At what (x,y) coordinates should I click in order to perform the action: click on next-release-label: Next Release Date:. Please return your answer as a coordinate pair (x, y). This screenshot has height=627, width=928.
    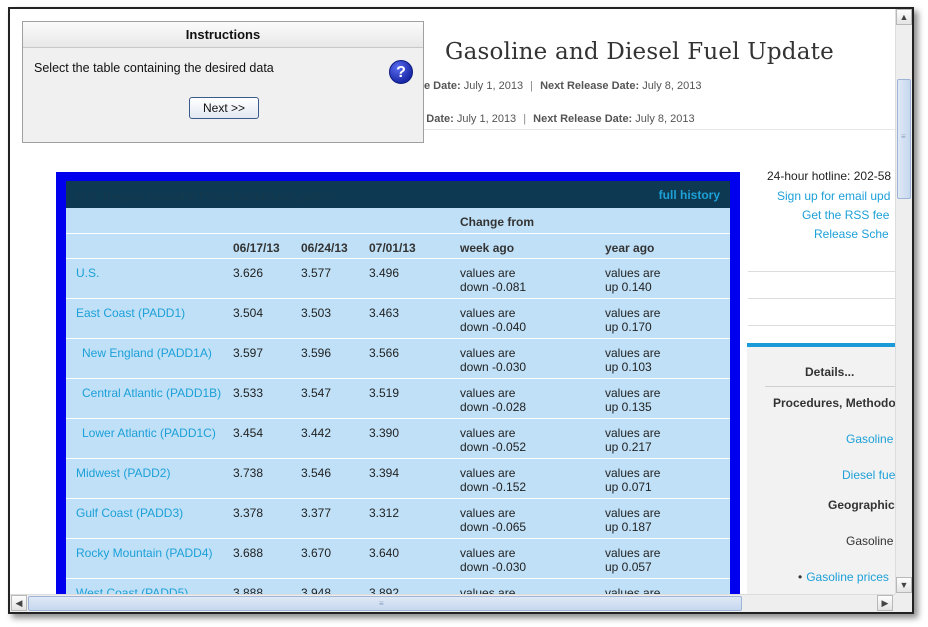
    Looking at the image, I should click on (583, 119).